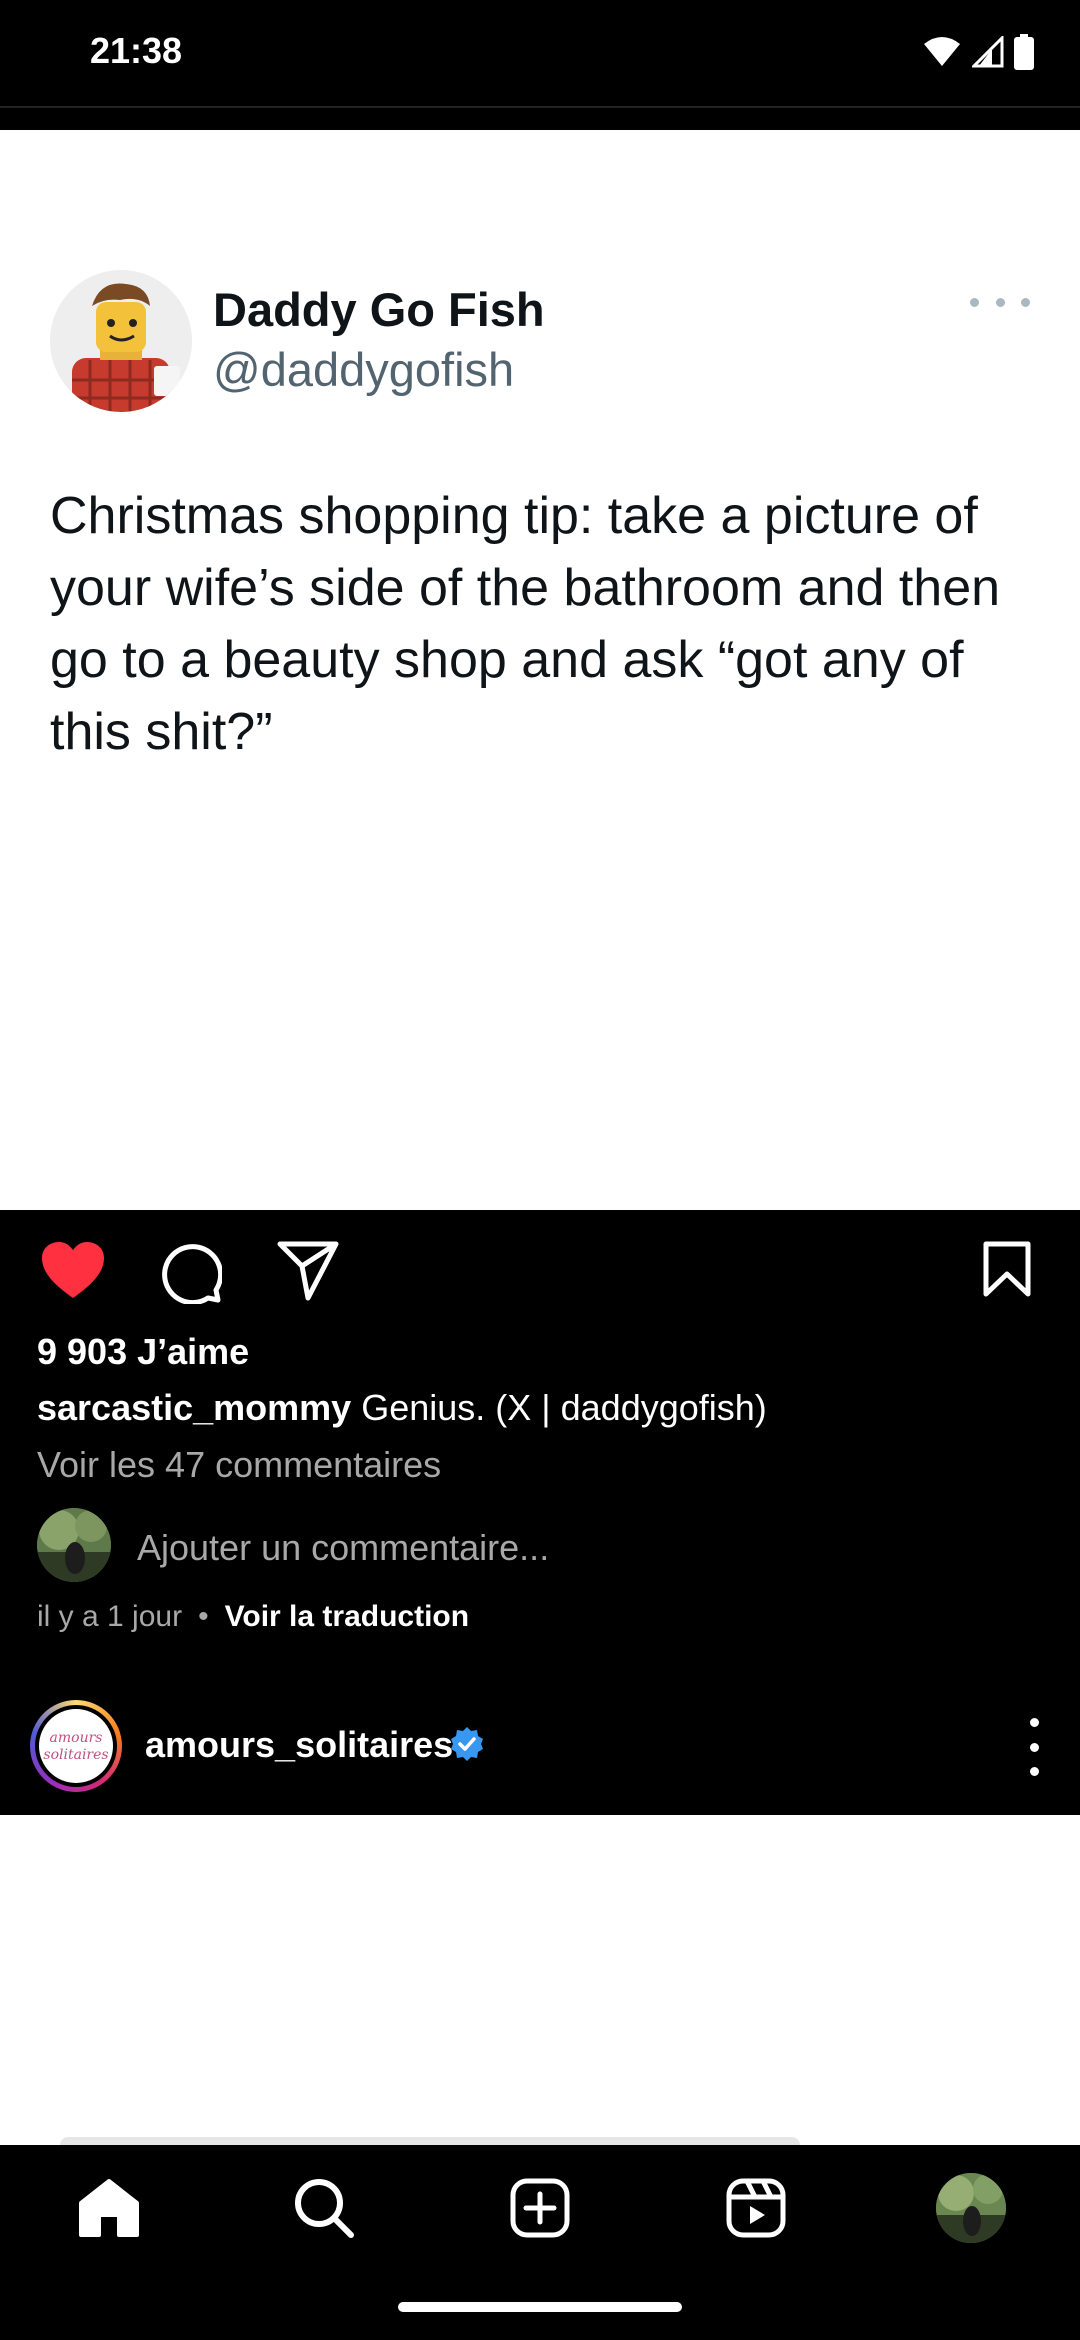 The image size is (1080, 2340). I want to click on comment-button, so click(191, 1274).